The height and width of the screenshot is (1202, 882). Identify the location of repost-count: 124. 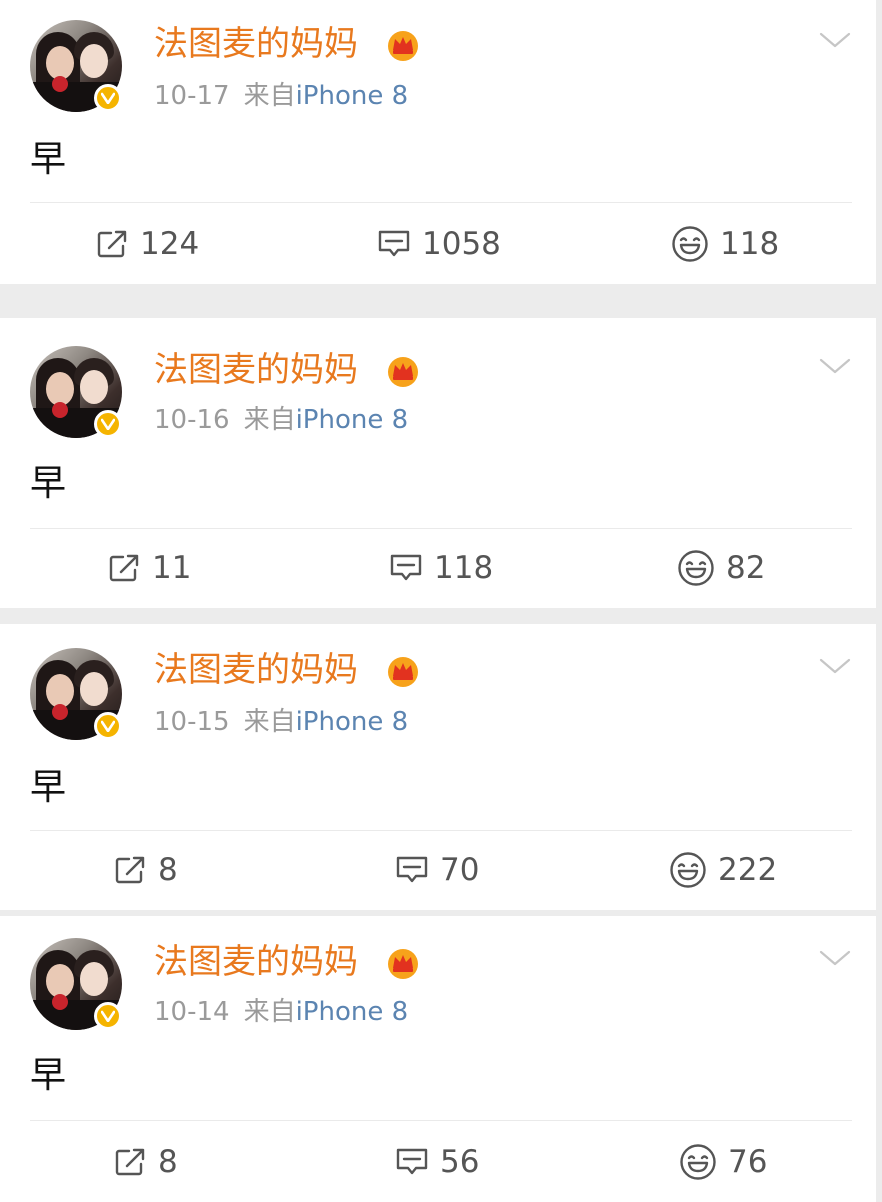
(170, 244).